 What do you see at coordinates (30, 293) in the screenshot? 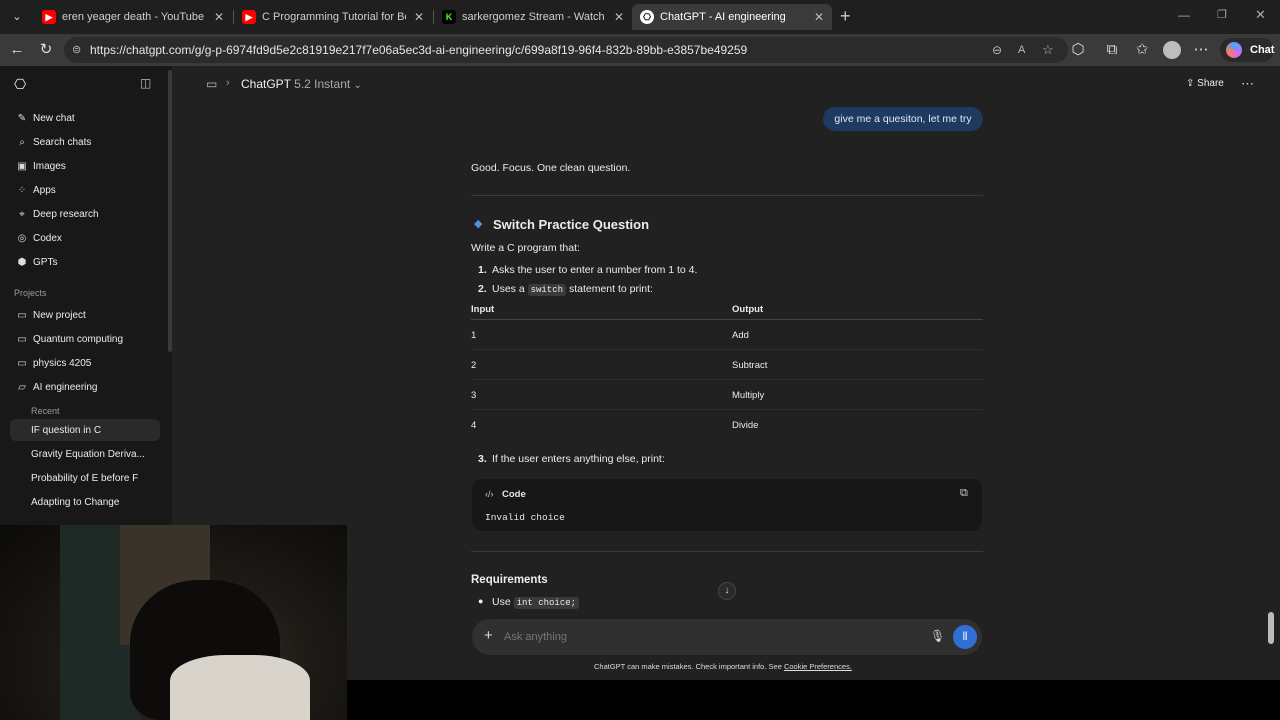
I see `projects-heading: Projects` at bounding box center [30, 293].